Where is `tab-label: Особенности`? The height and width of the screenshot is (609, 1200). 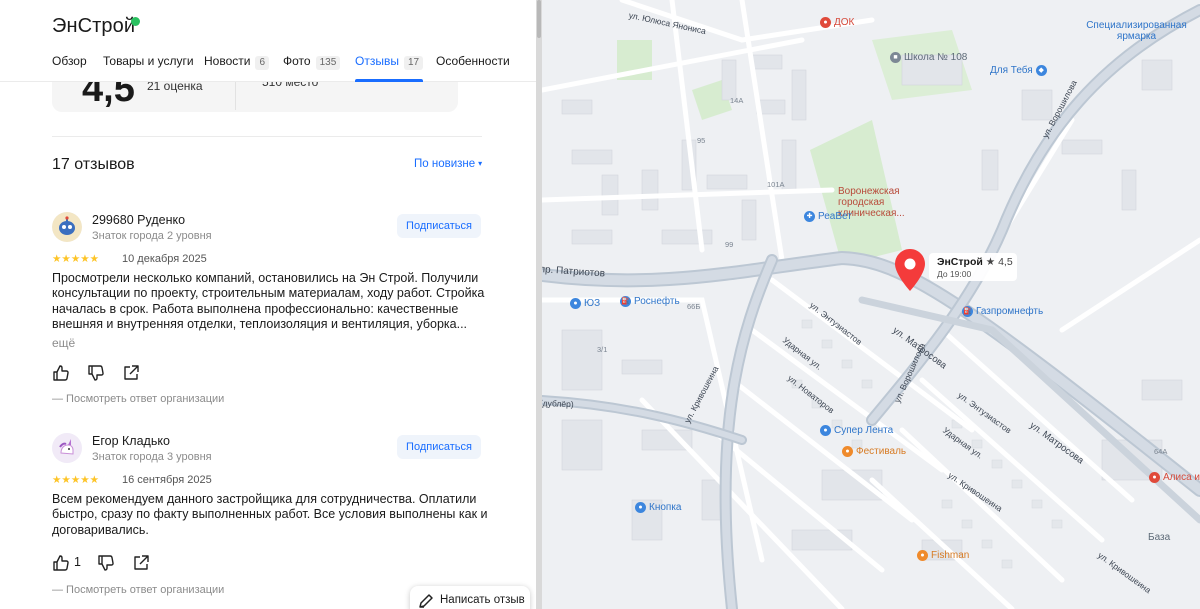
tab-label: Особенности is located at coordinates (473, 61).